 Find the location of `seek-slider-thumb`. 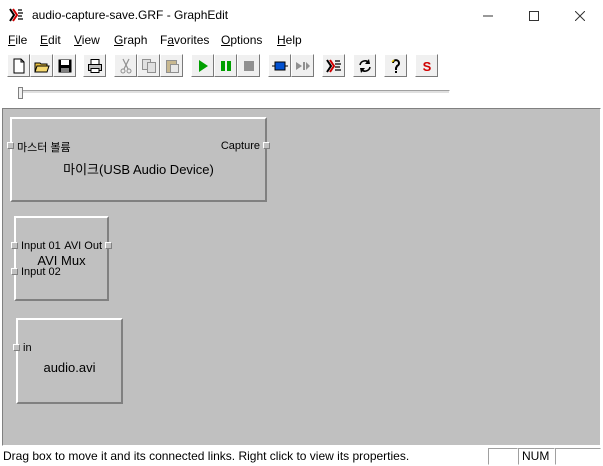

seek-slider-thumb is located at coordinates (20, 93).